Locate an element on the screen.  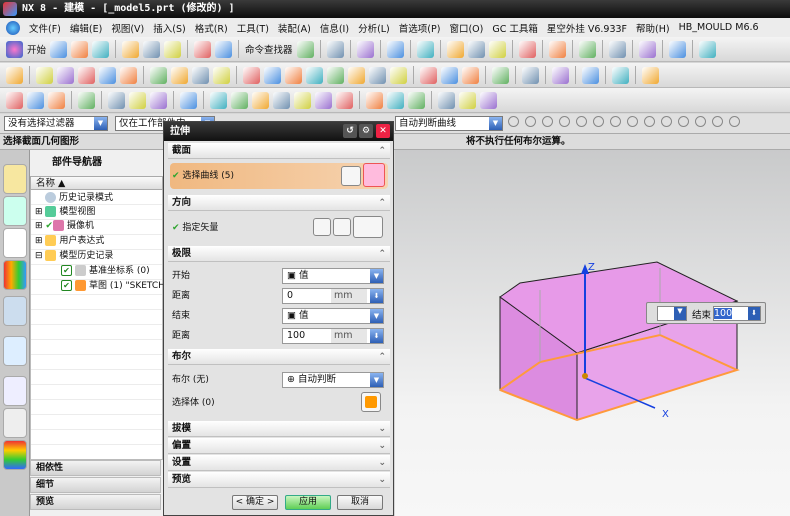
origin-point is located at coordinates (585, 376).